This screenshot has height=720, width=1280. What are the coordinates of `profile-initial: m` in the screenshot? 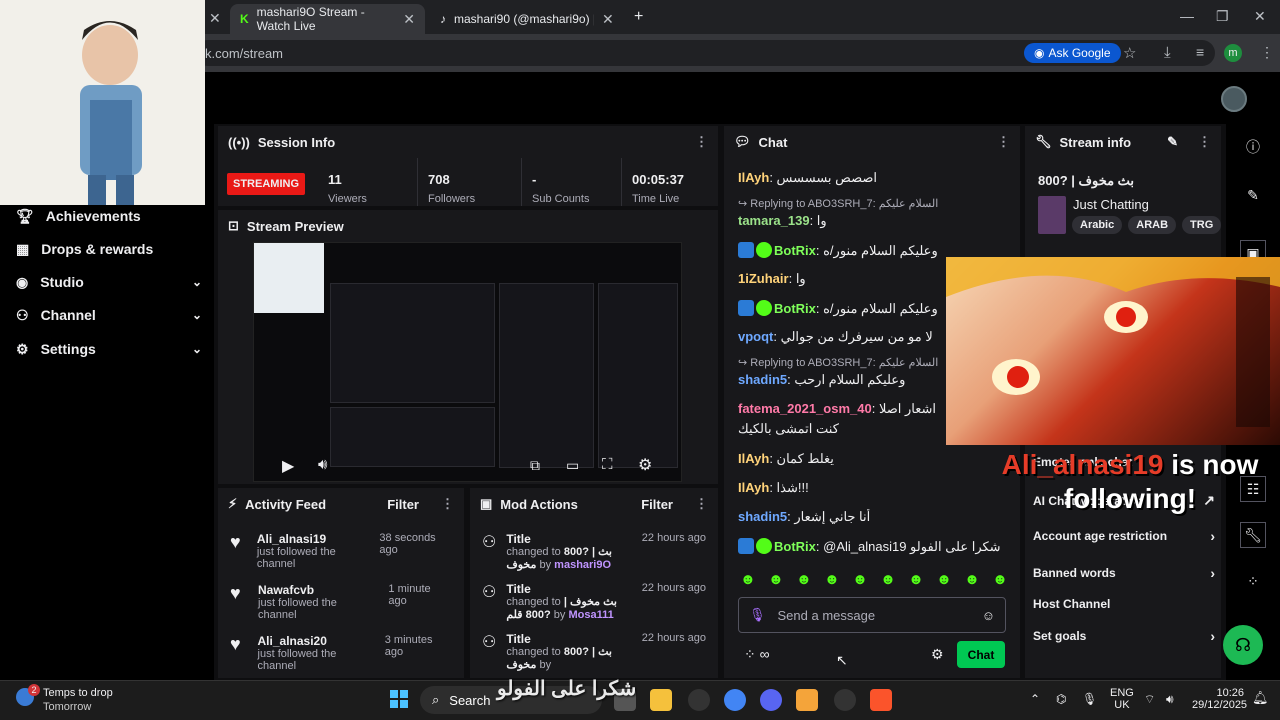 It's located at (1233, 53).